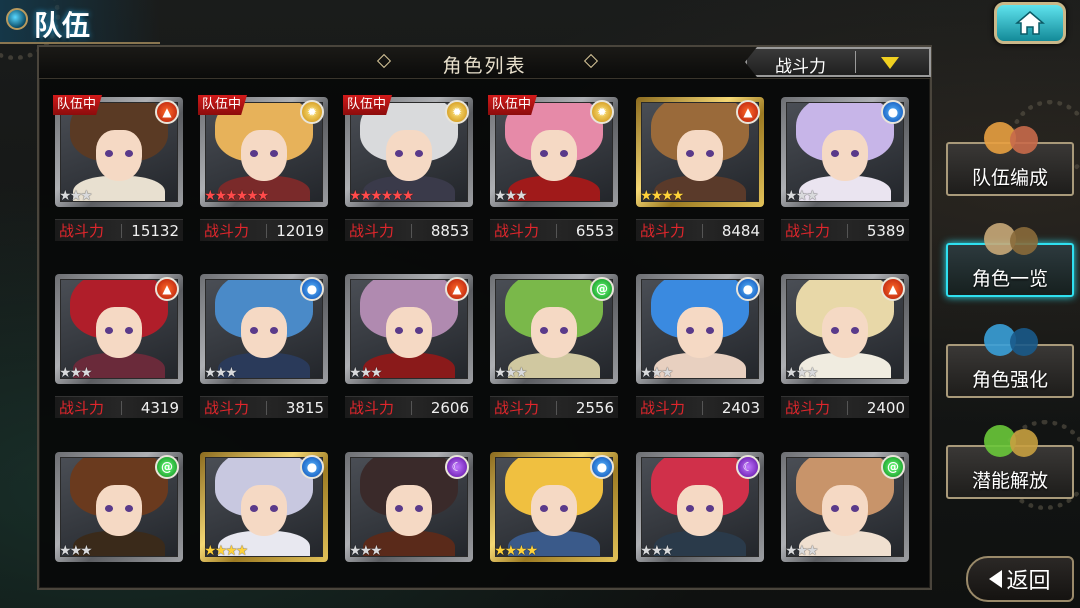  What do you see at coordinates (1030, 23) in the screenshot?
I see `home-button` at bounding box center [1030, 23].